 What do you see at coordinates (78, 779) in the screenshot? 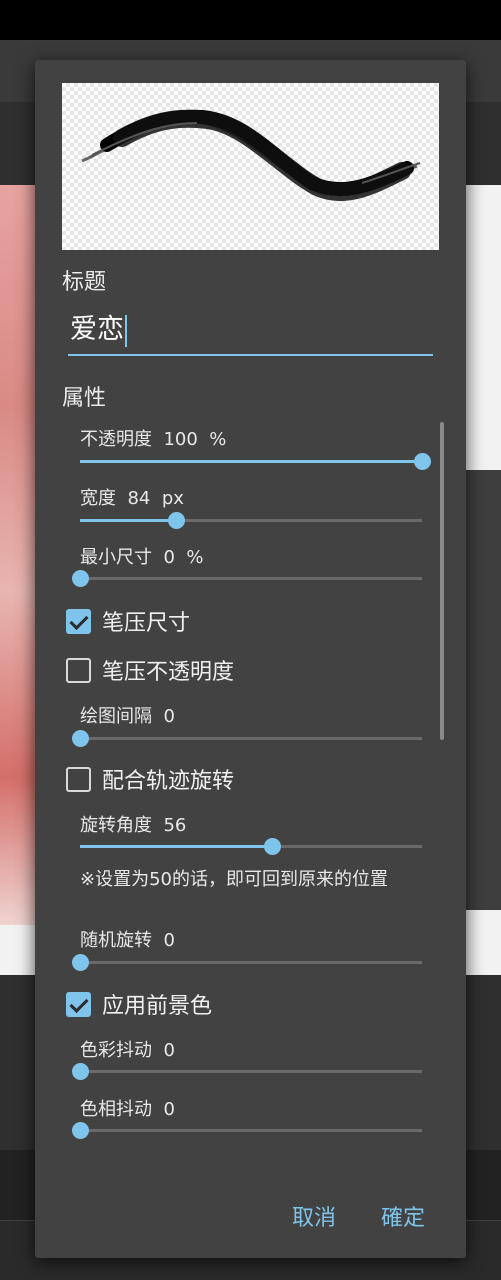
I see `follow-path-rotation-checkbox` at bounding box center [78, 779].